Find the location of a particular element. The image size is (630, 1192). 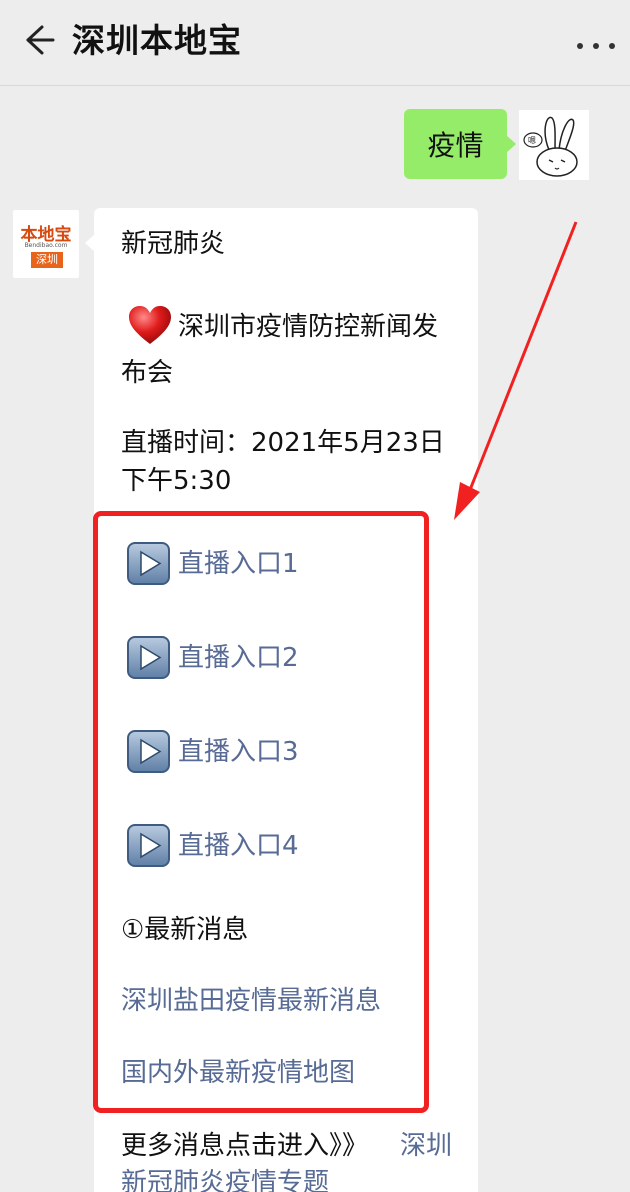

heart-icon is located at coordinates (150, 325).